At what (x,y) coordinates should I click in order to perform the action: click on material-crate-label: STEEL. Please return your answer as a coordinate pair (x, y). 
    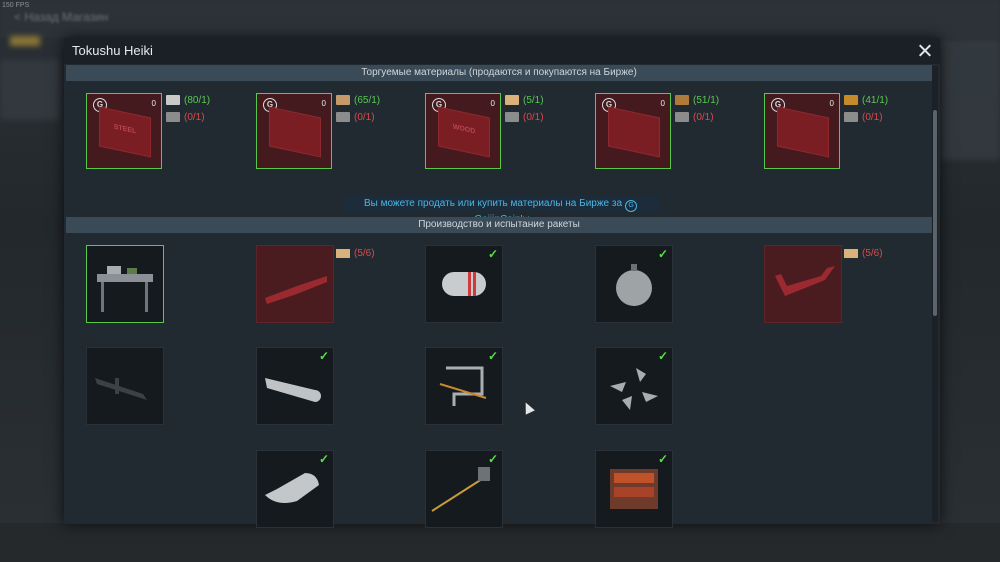
    Looking at the image, I should click on (125, 129).